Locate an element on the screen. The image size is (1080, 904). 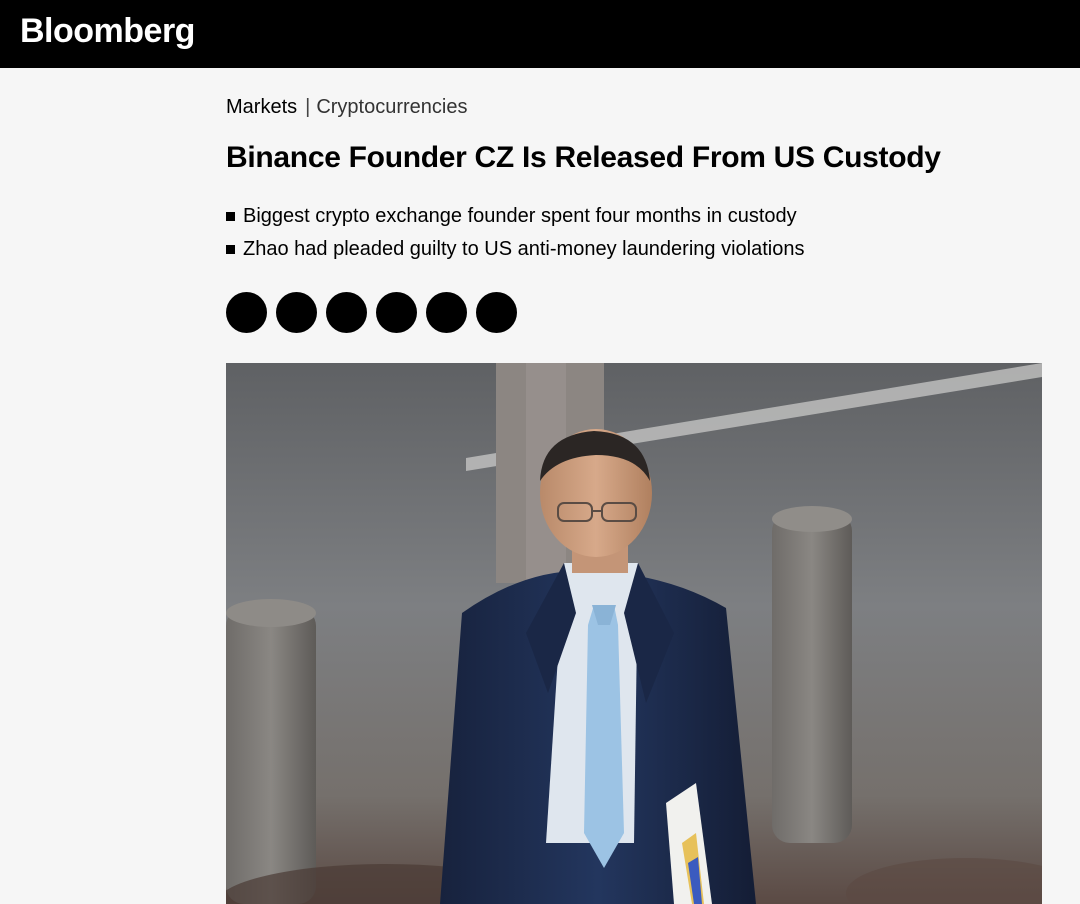
share-buttons-row is located at coordinates (371, 312).